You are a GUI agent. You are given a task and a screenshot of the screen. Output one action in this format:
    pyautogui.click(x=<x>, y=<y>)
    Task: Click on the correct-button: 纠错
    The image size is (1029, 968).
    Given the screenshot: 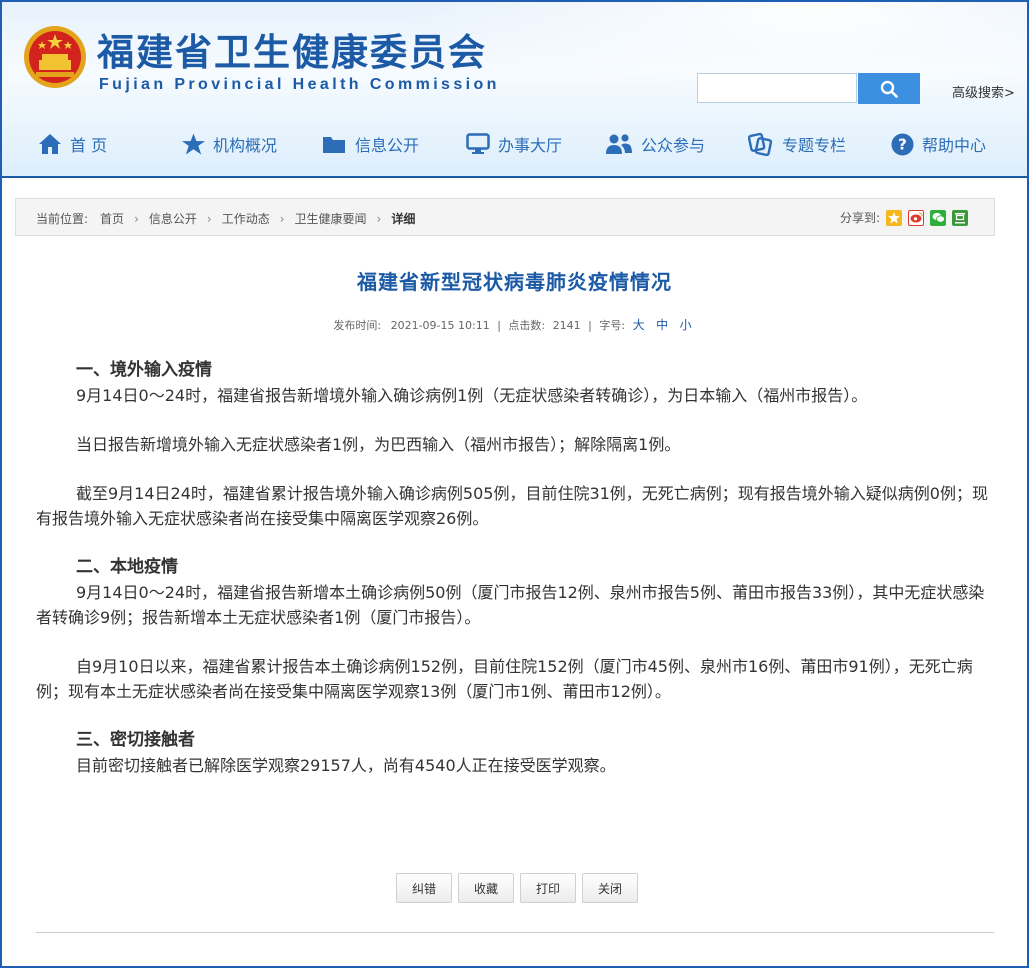 What is the action you would take?
    pyautogui.click(x=424, y=888)
    